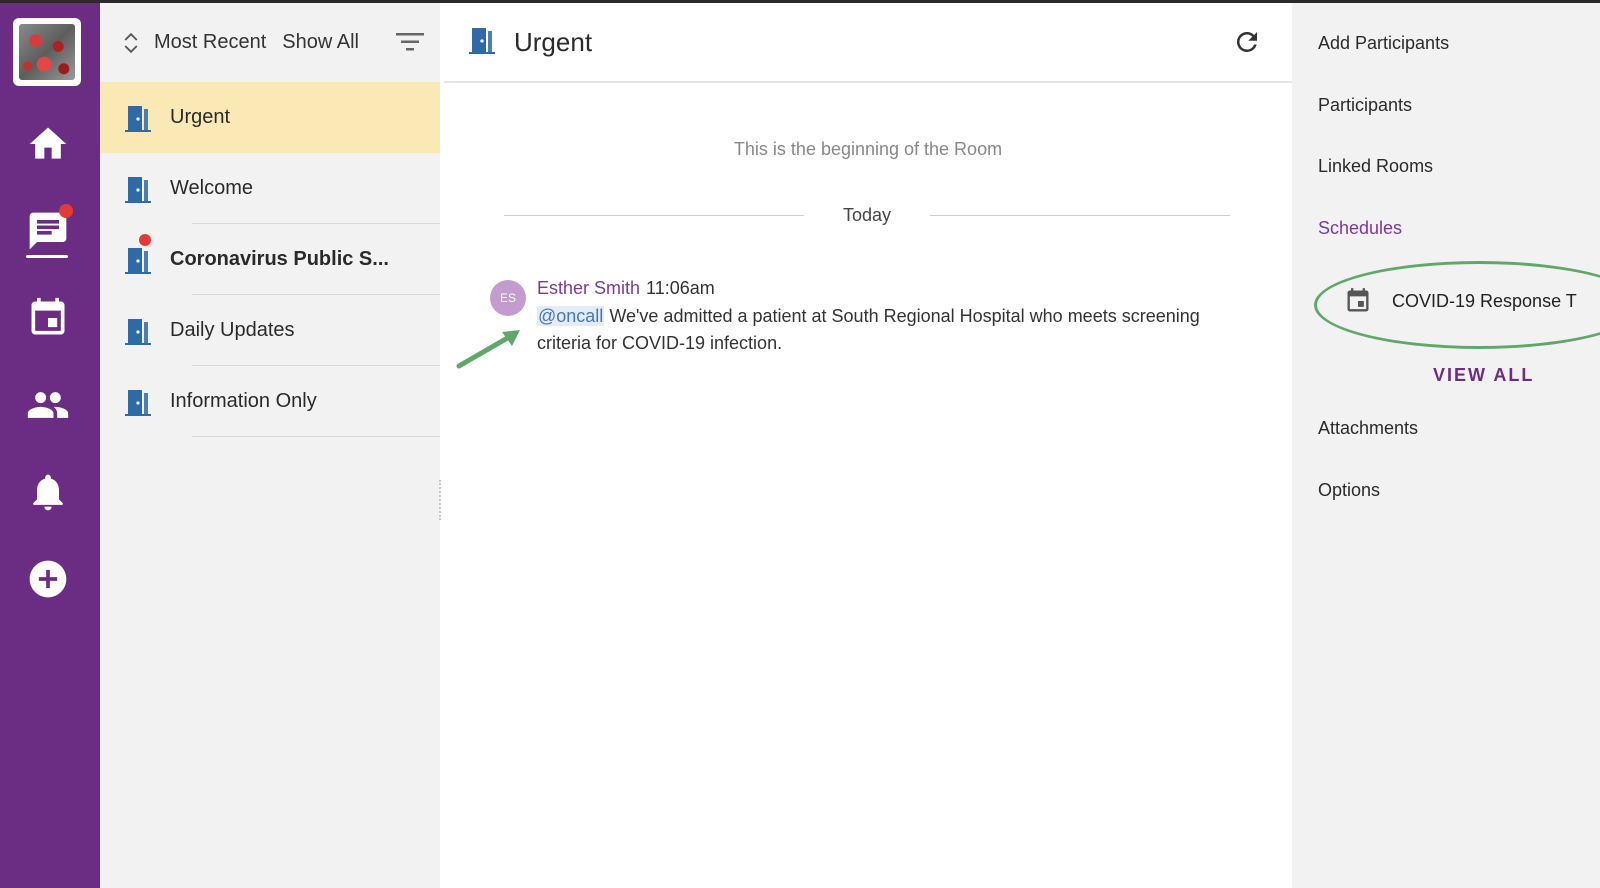 Image resolution: width=1600 pixels, height=888 pixels. I want to click on message-time: 11:06am, so click(680, 288).